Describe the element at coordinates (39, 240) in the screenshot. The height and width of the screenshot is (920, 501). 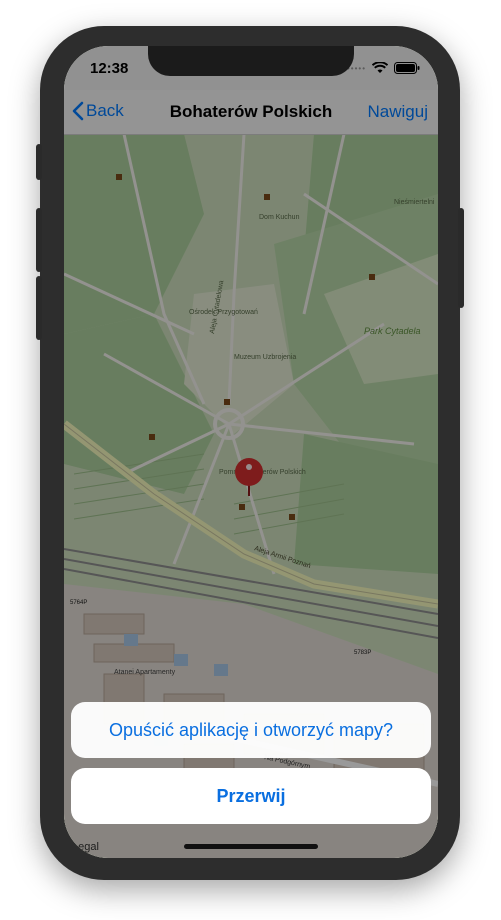
I see `volume-up-button` at that location.